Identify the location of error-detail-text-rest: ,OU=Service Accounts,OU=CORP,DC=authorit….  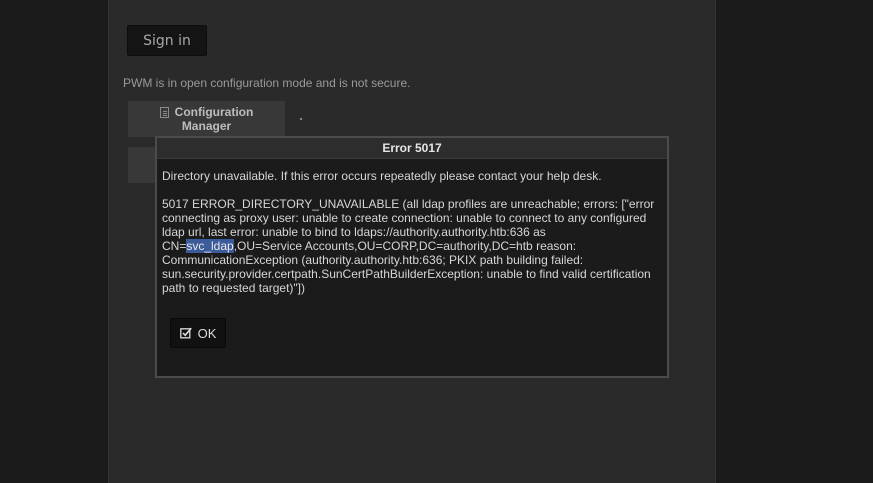
(406, 267).